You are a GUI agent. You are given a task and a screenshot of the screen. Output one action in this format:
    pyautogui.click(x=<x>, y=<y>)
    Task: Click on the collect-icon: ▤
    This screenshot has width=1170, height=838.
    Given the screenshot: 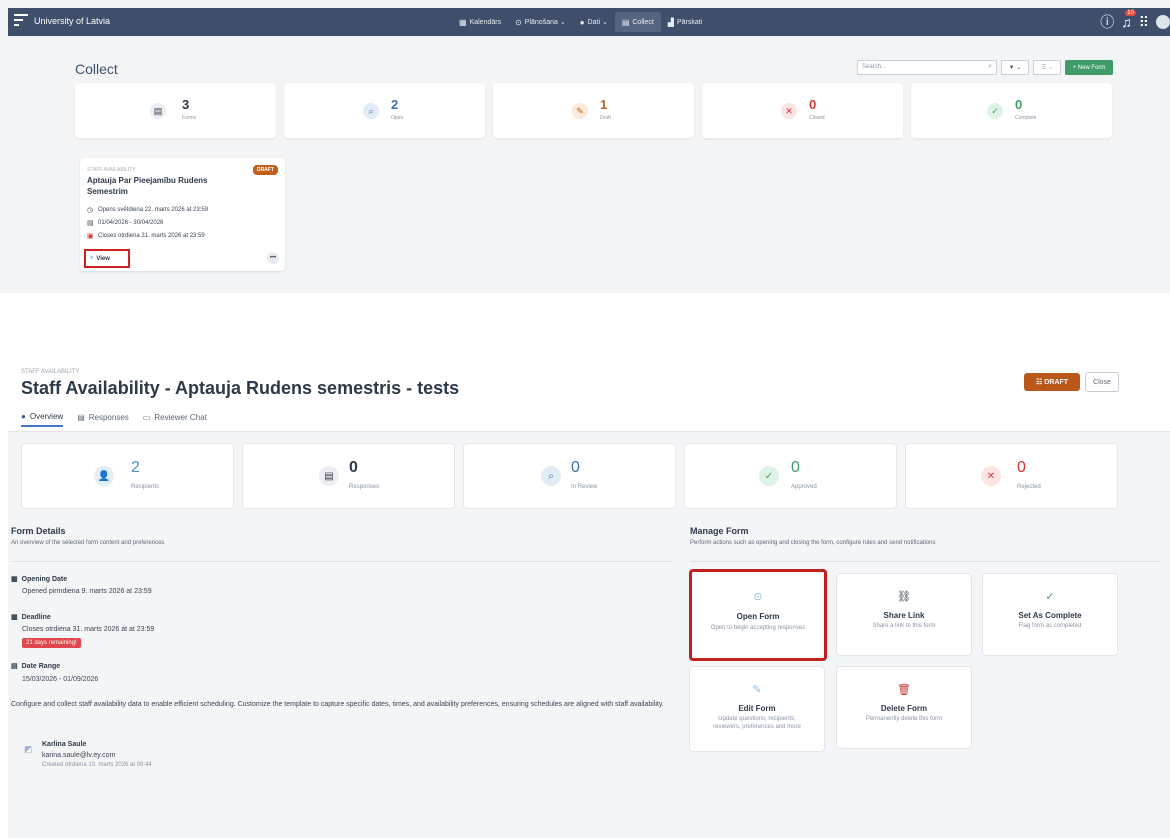 What is the action you would take?
    pyautogui.click(x=625, y=22)
    